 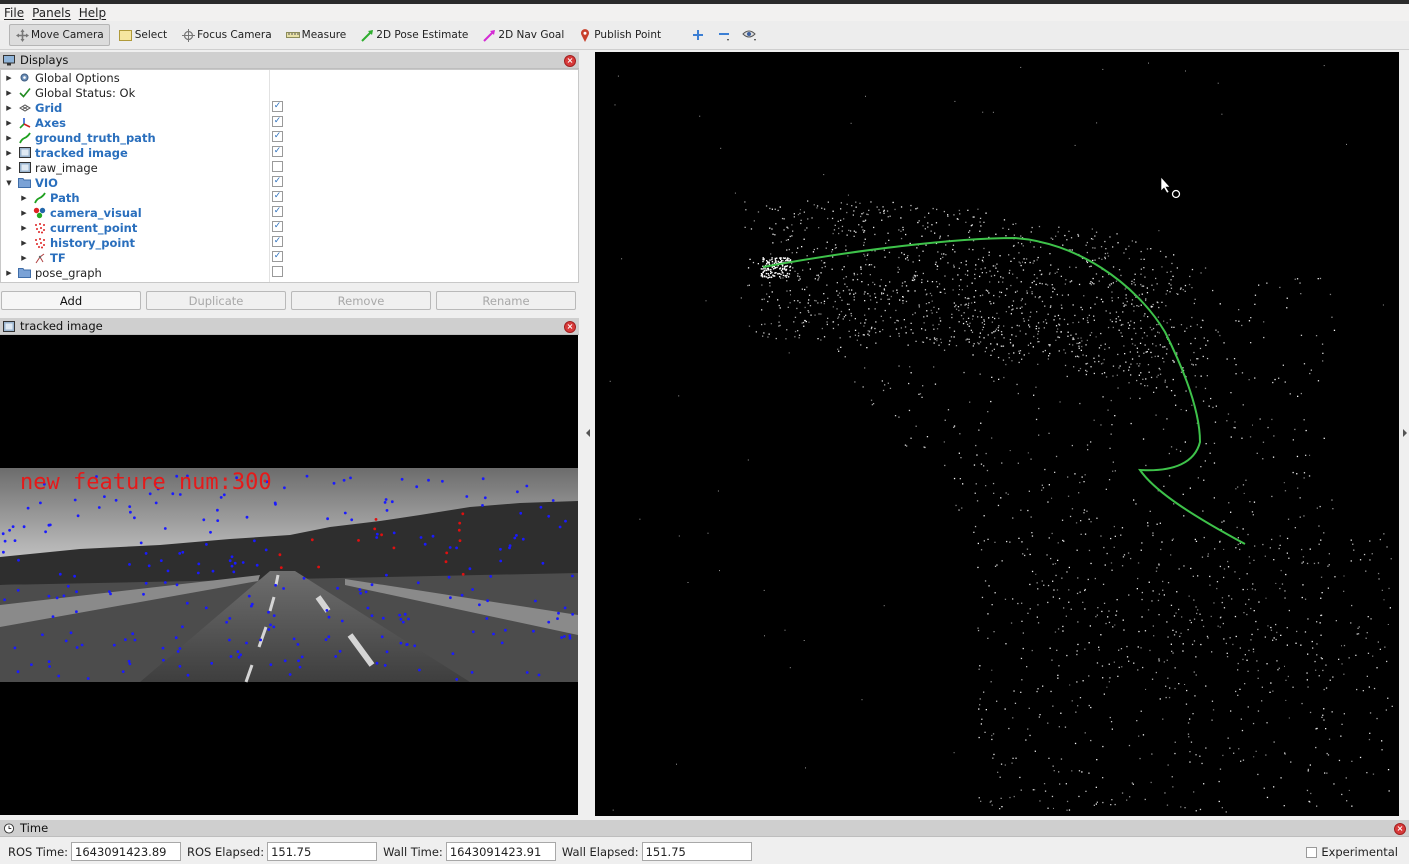 What do you see at coordinates (289, 167) in the screenshot?
I see `display-item: ▶ raw_image` at bounding box center [289, 167].